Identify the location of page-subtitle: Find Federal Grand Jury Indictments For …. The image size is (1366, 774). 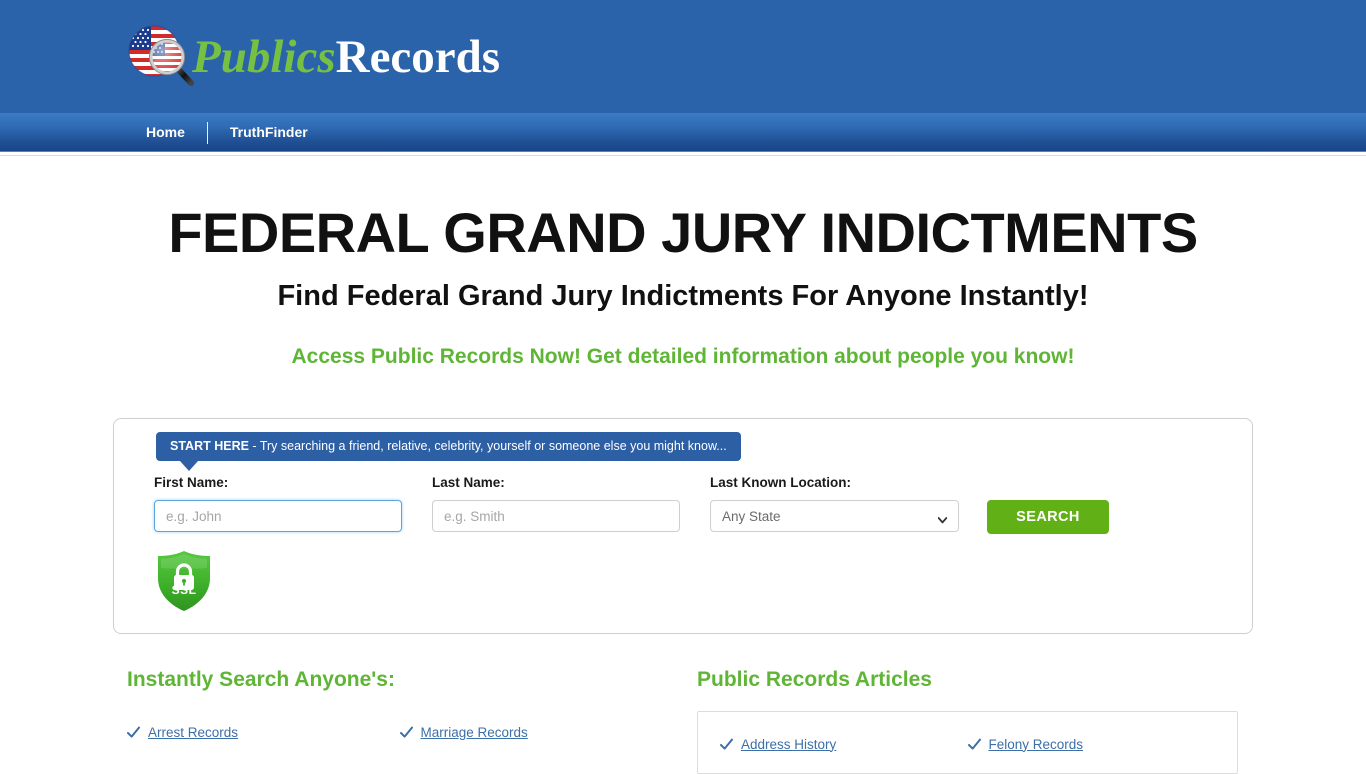
(683, 296).